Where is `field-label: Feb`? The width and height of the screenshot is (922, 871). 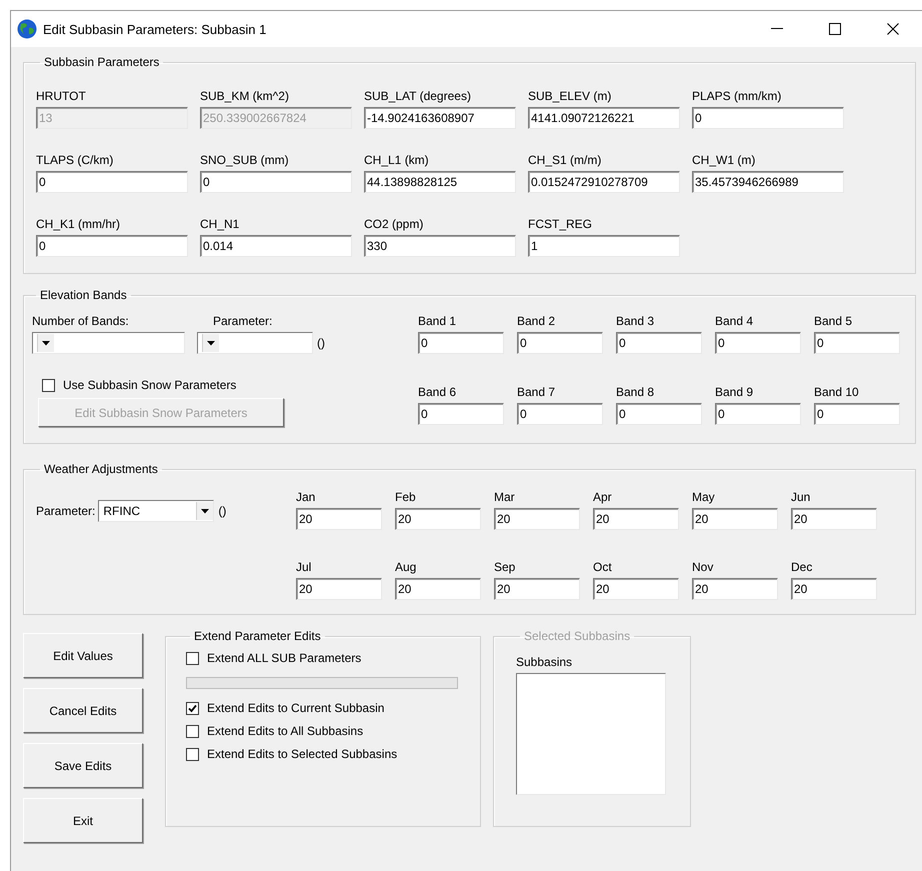
field-label: Feb is located at coordinates (406, 497).